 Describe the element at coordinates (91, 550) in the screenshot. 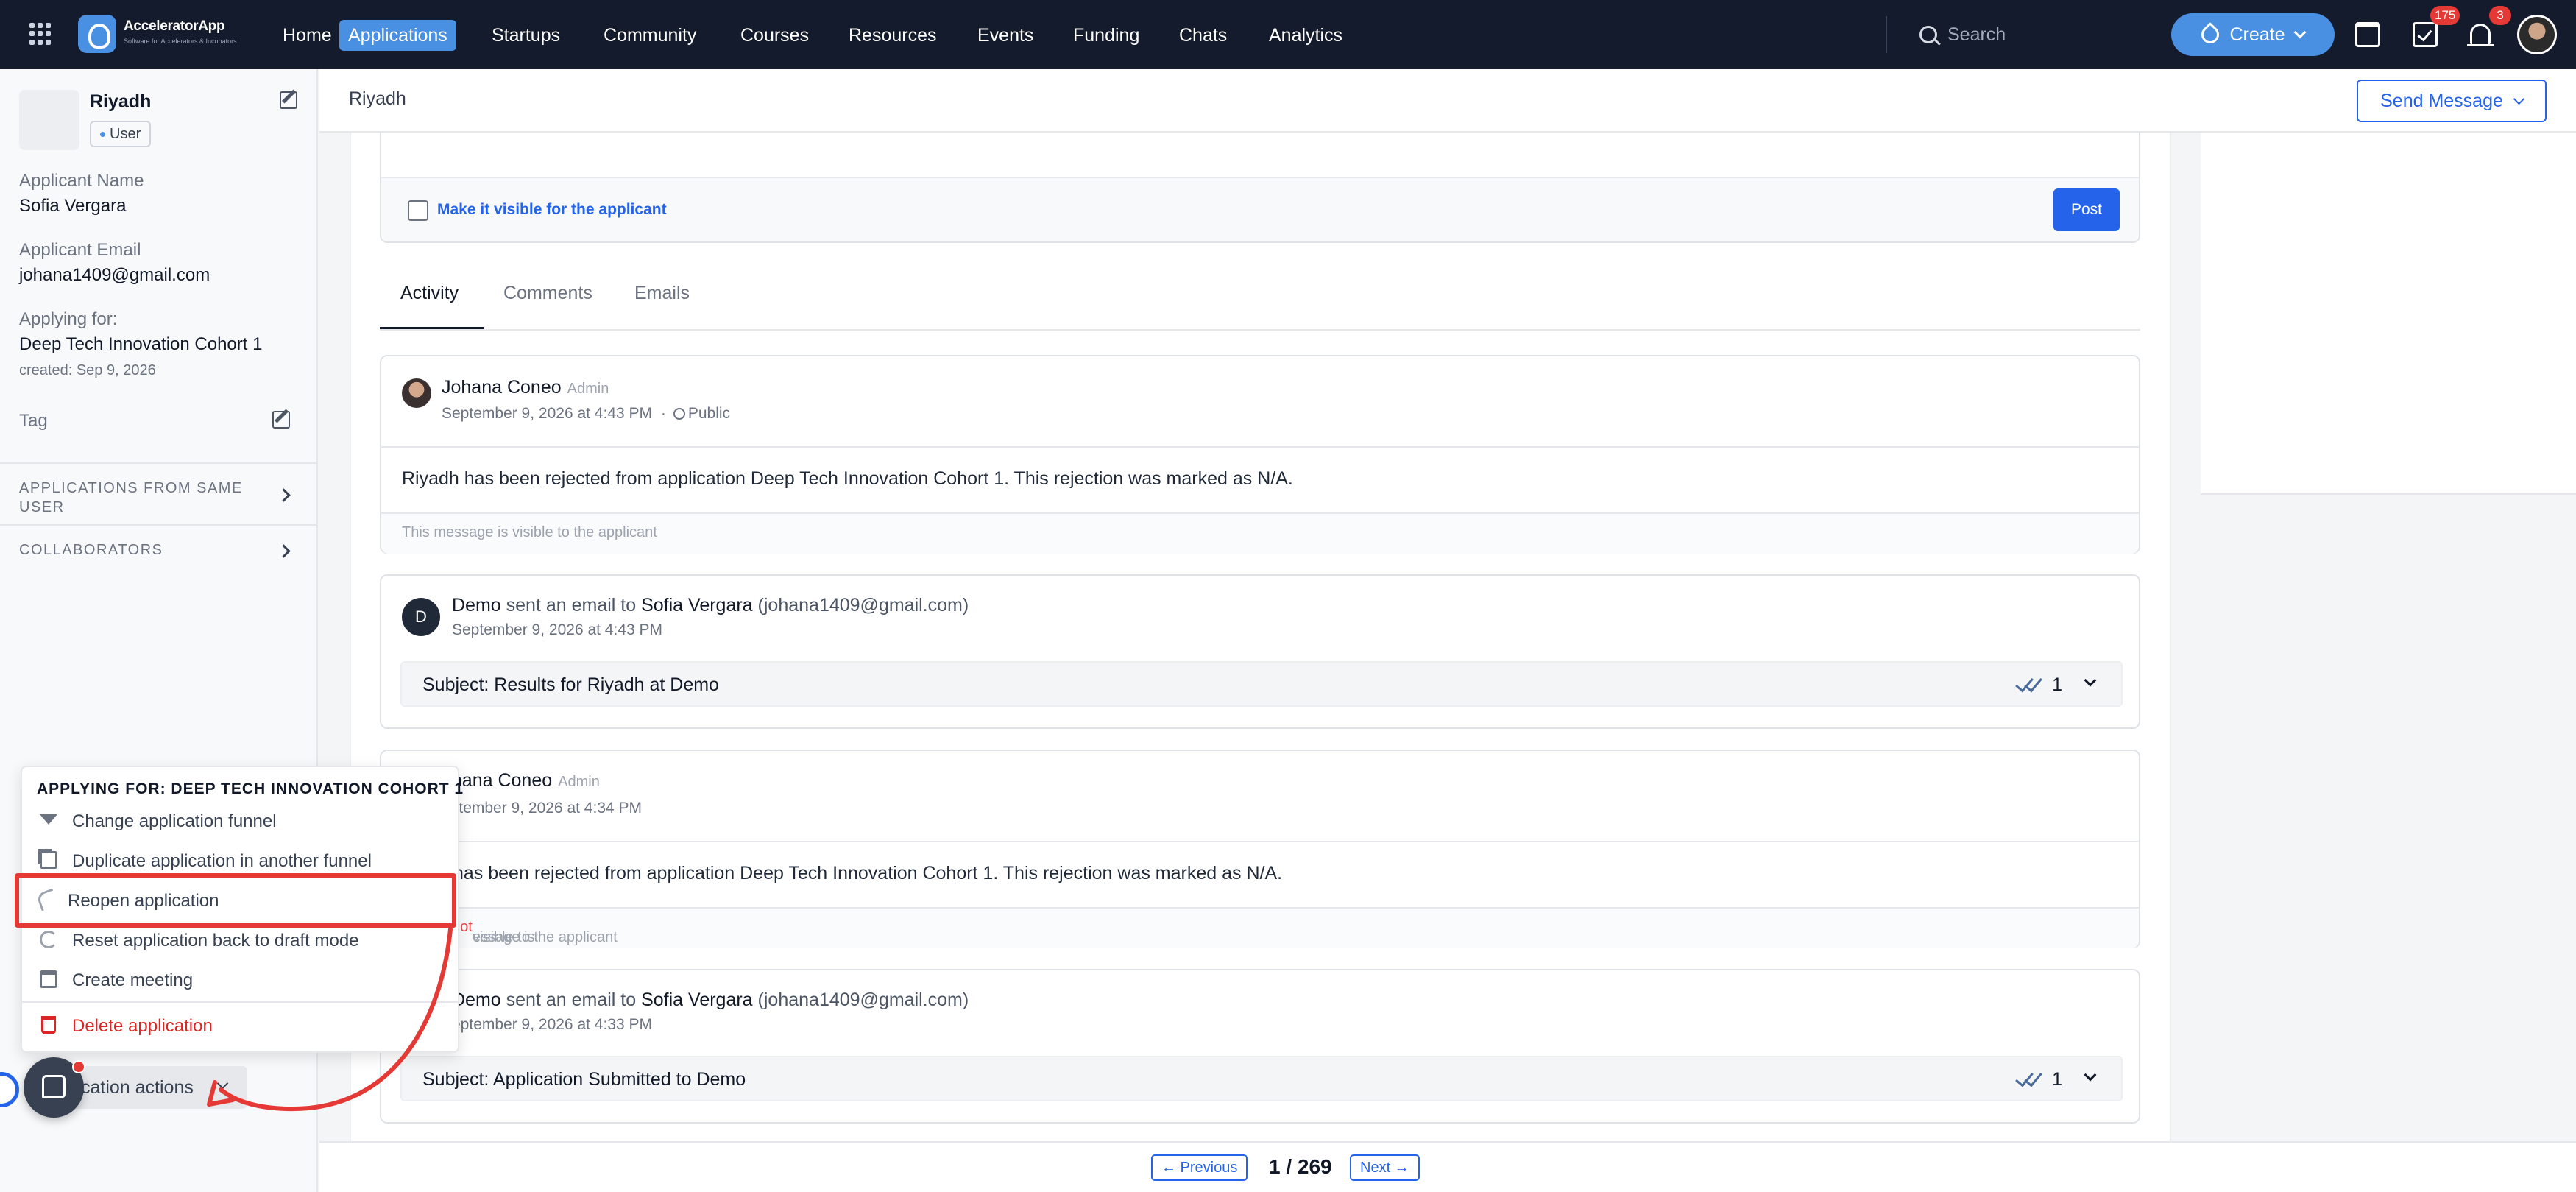

I see `collaborators-title: COLLABORATORS` at that location.